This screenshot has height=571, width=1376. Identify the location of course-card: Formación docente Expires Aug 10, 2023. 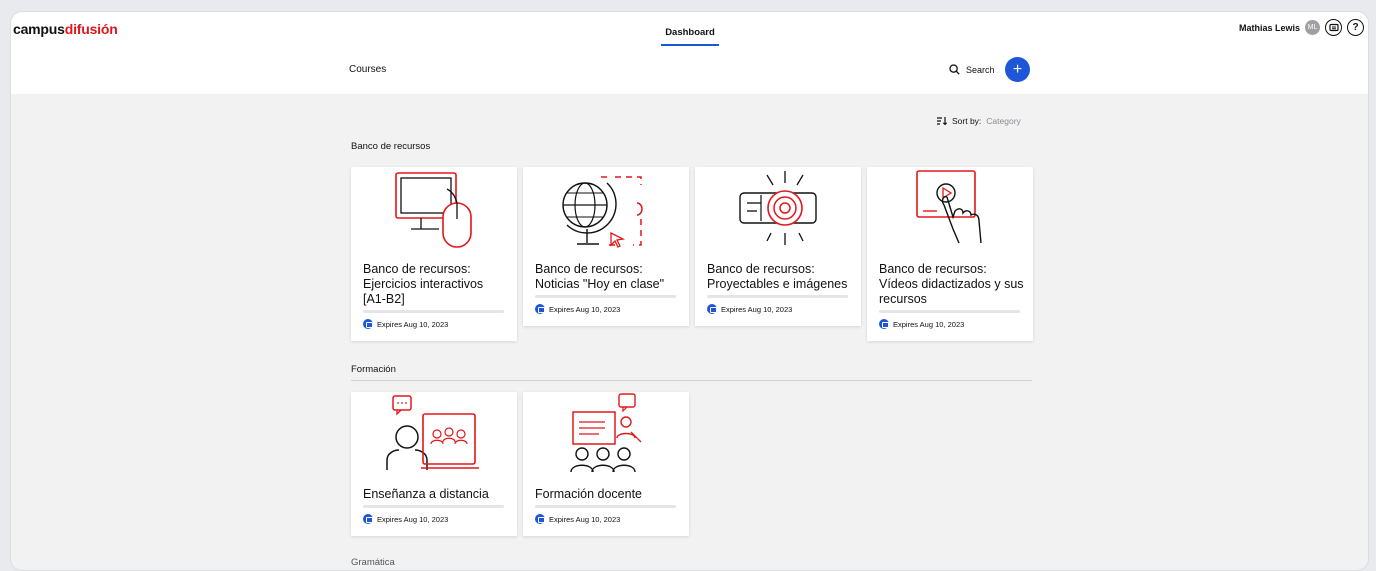
(606, 464).